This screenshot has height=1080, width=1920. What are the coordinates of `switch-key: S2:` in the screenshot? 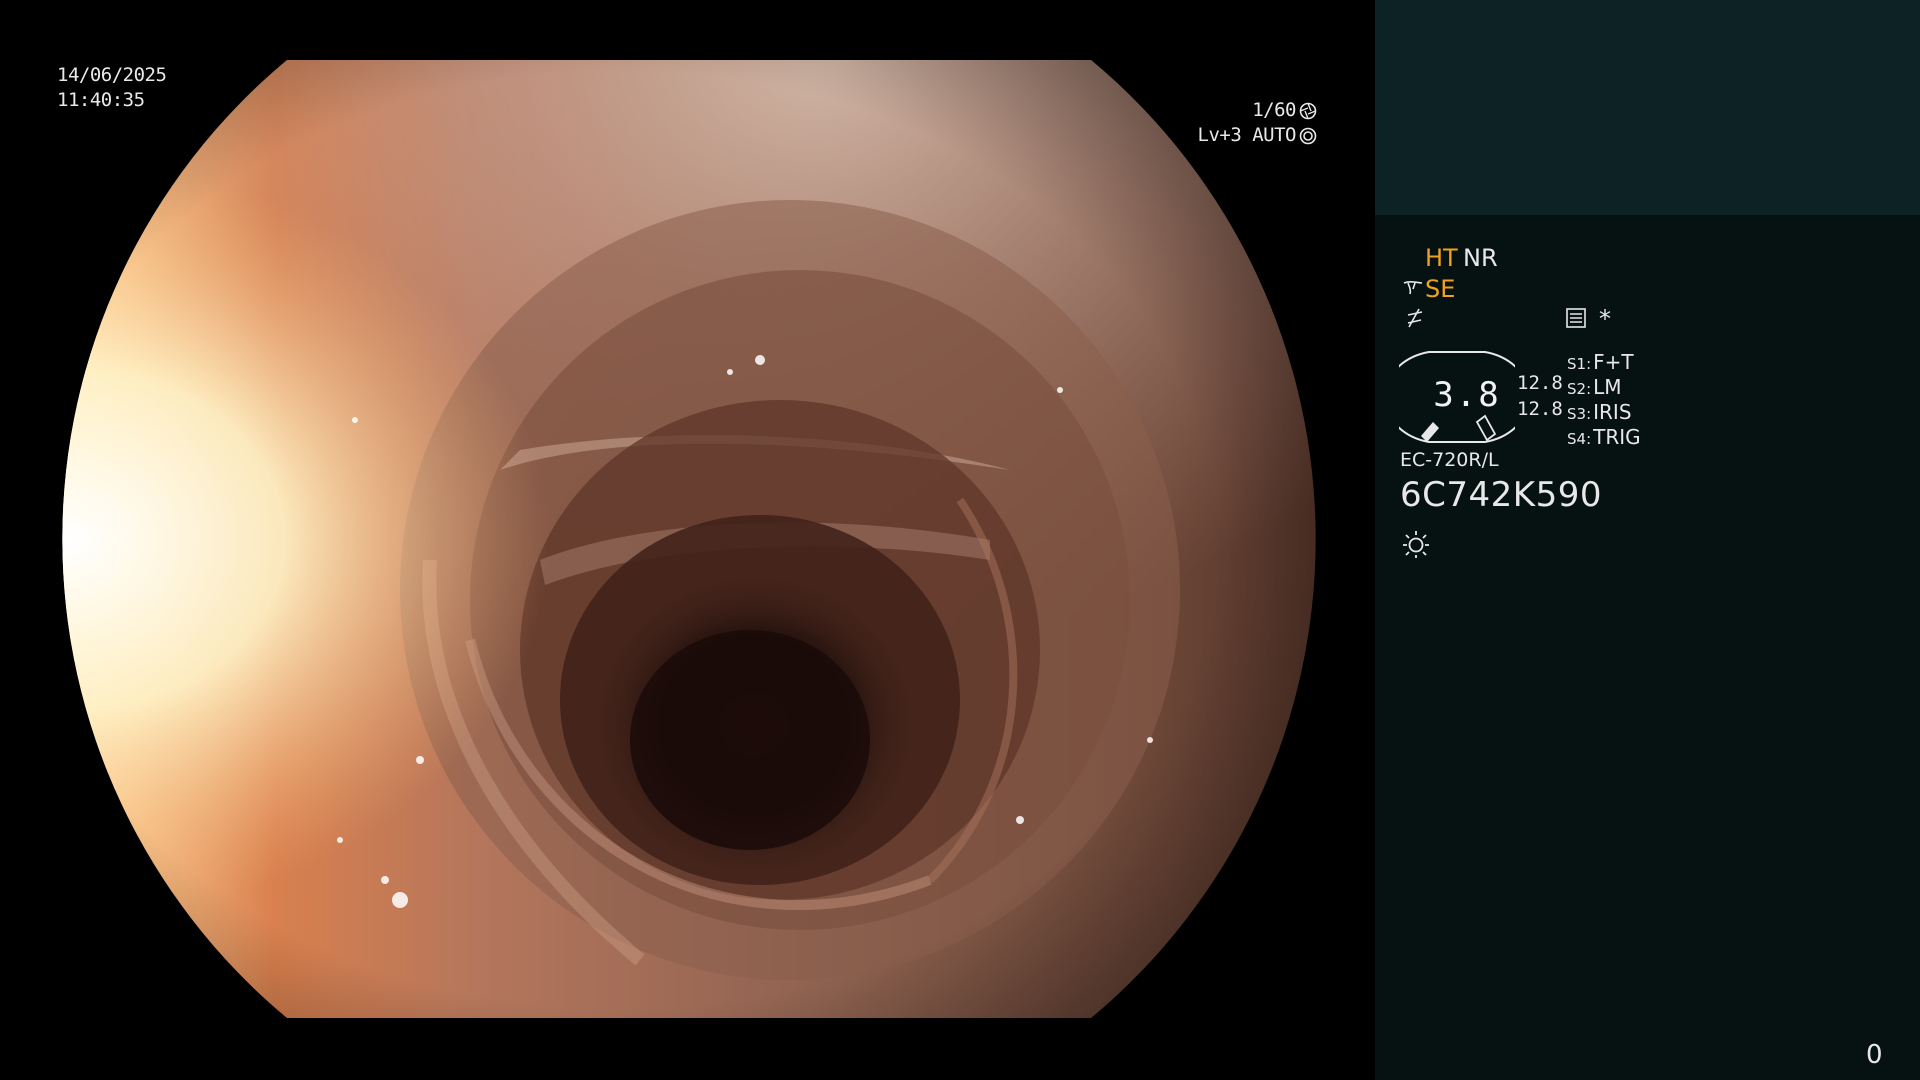 It's located at (1579, 389).